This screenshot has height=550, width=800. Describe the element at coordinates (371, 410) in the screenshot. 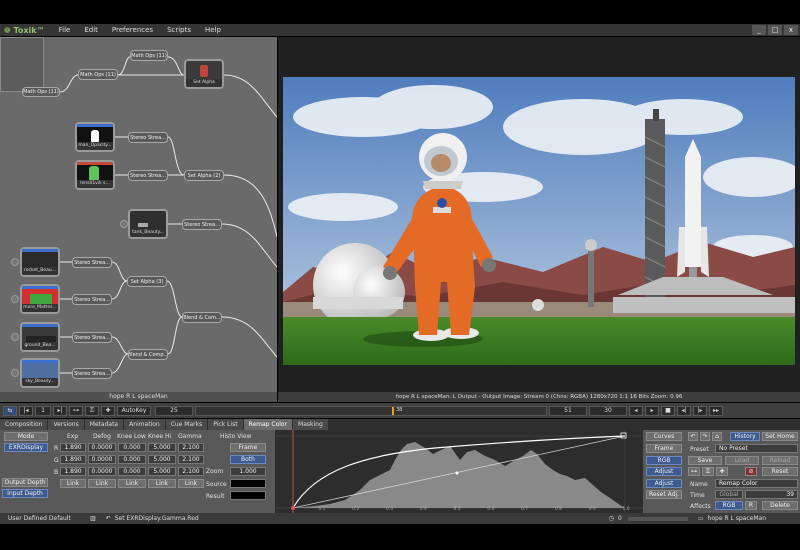

I see `timeline-scrubber: 38` at that location.